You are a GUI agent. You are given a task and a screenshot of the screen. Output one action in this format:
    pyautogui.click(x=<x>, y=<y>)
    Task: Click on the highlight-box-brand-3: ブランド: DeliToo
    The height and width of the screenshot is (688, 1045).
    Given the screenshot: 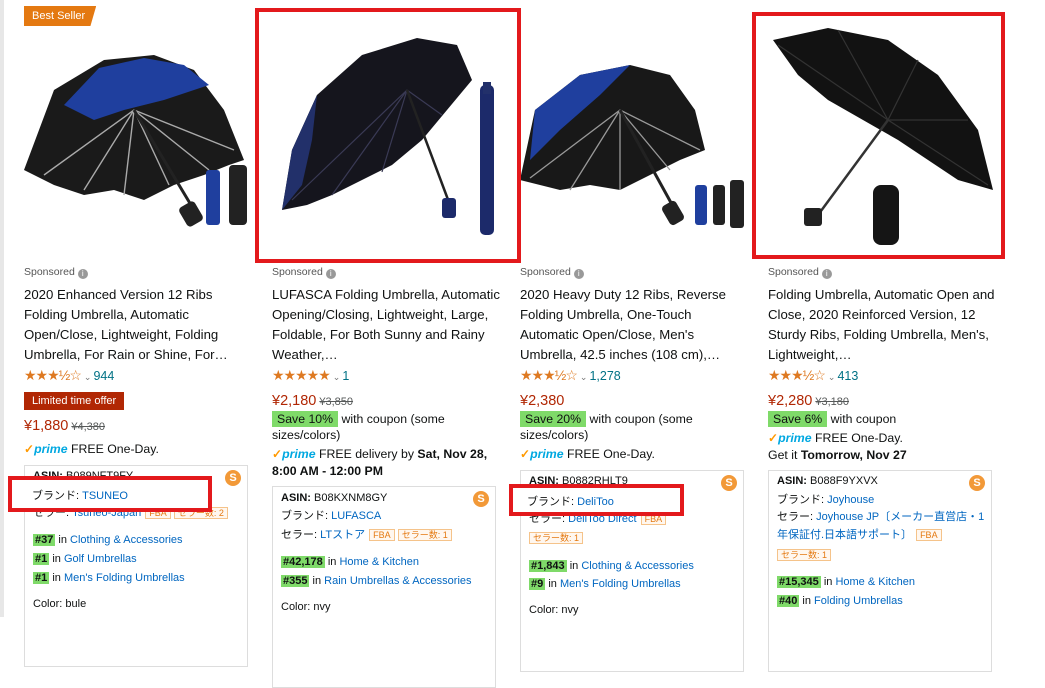 What is the action you would take?
    pyautogui.click(x=596, y=500)
    